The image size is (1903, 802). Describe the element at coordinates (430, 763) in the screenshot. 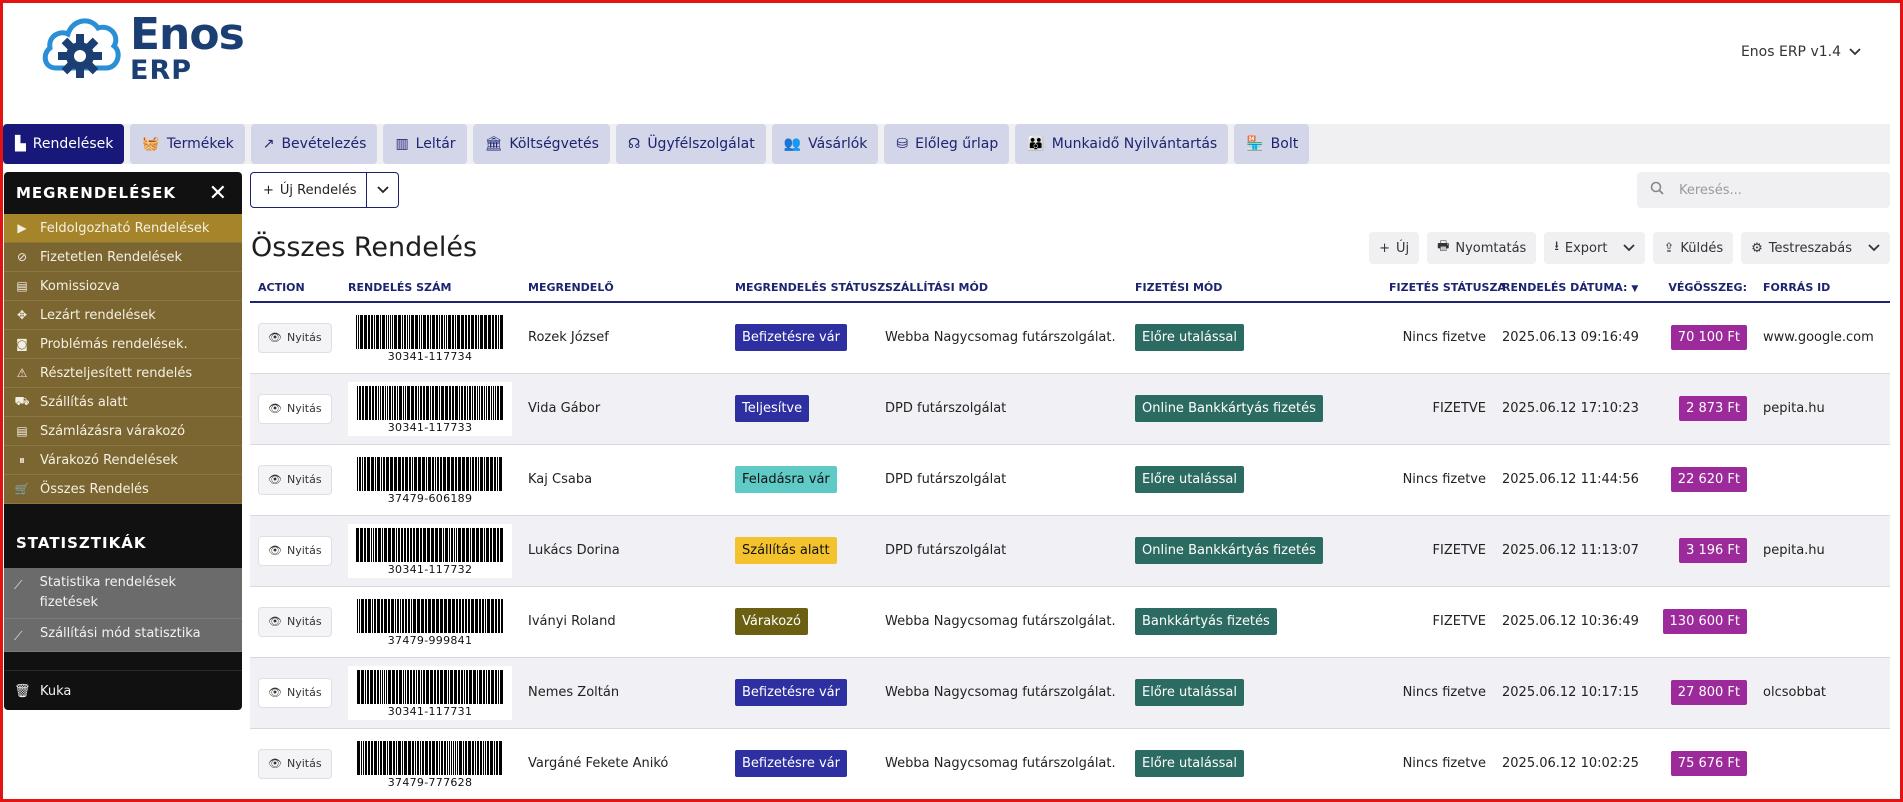

I see `order-barcode: 37479-777628` at that location.